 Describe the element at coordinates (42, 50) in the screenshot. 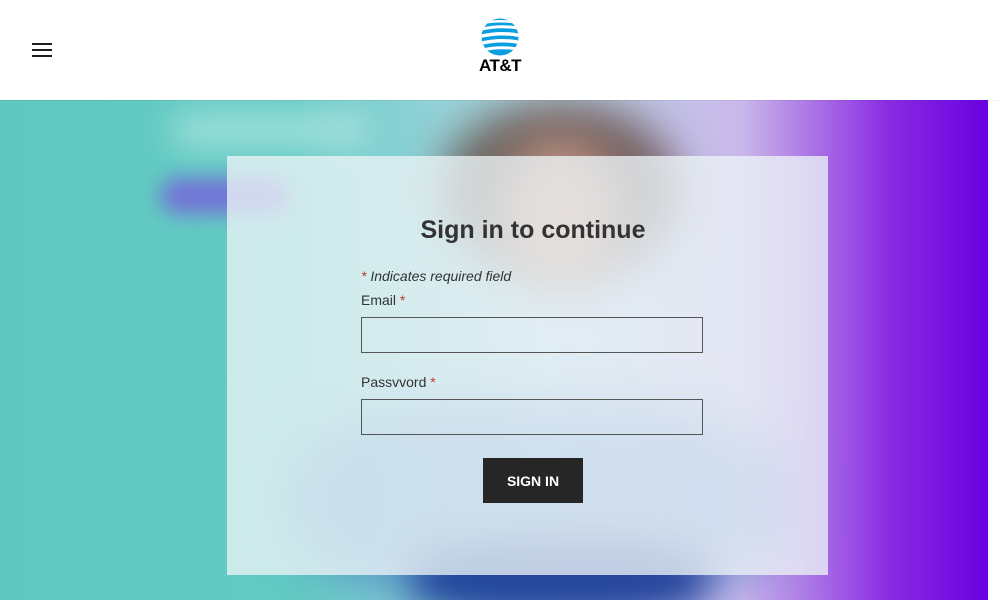

I see `hamburger-menu-icon` at that location.